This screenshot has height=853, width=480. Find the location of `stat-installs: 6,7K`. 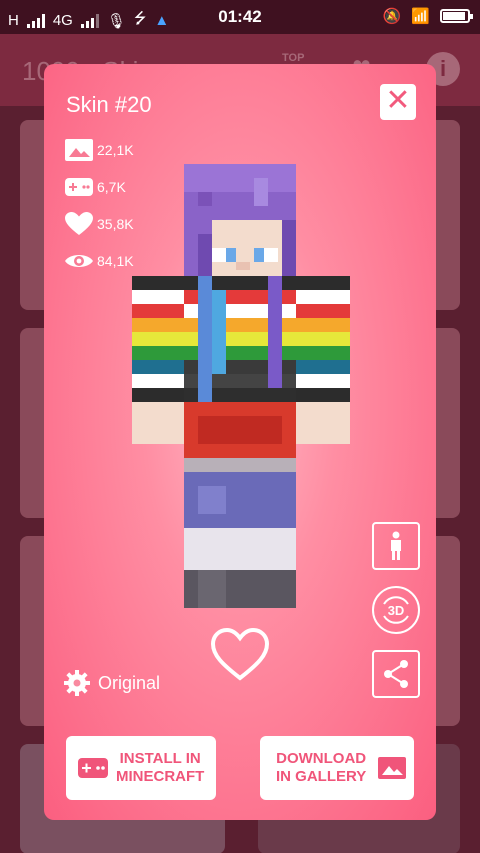

stat-installs: 6,7K is located at coordinates (95, 187).